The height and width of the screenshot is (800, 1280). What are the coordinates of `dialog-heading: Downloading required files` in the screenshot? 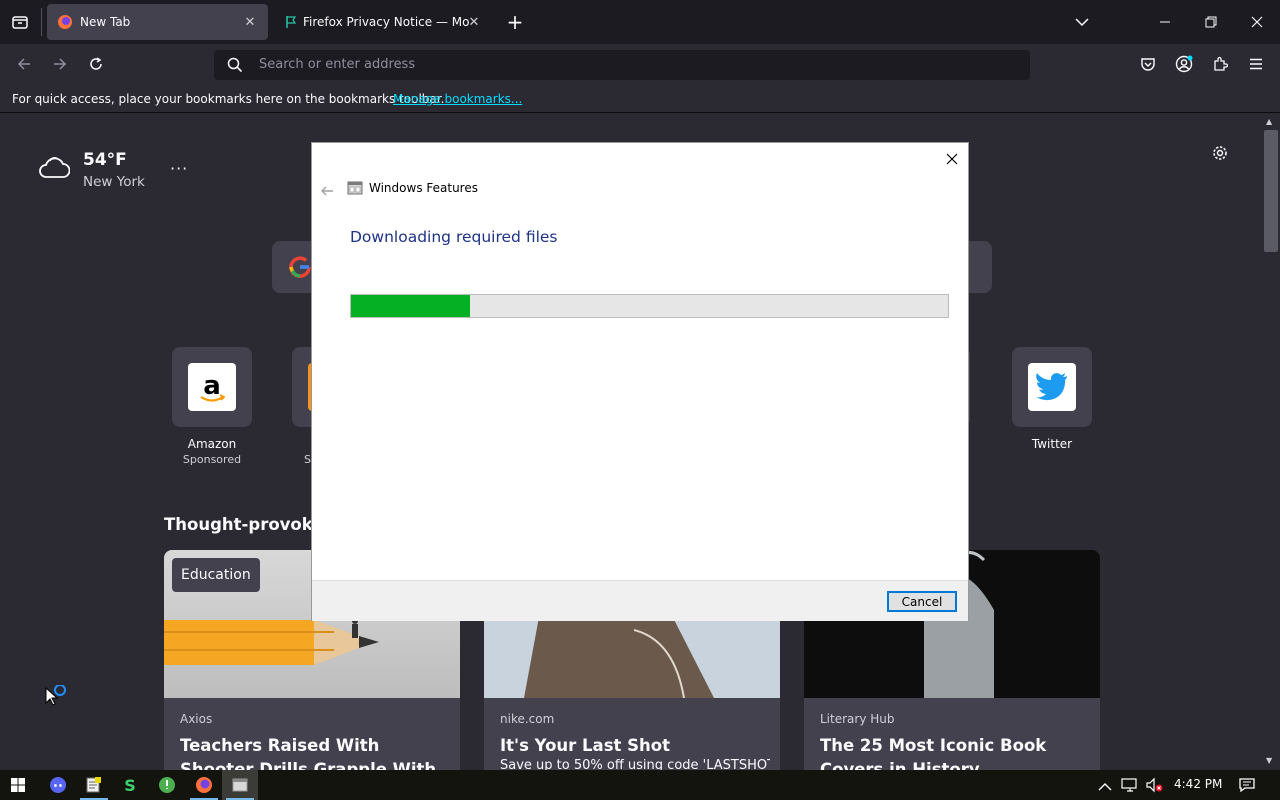 It's located at (454, 237).